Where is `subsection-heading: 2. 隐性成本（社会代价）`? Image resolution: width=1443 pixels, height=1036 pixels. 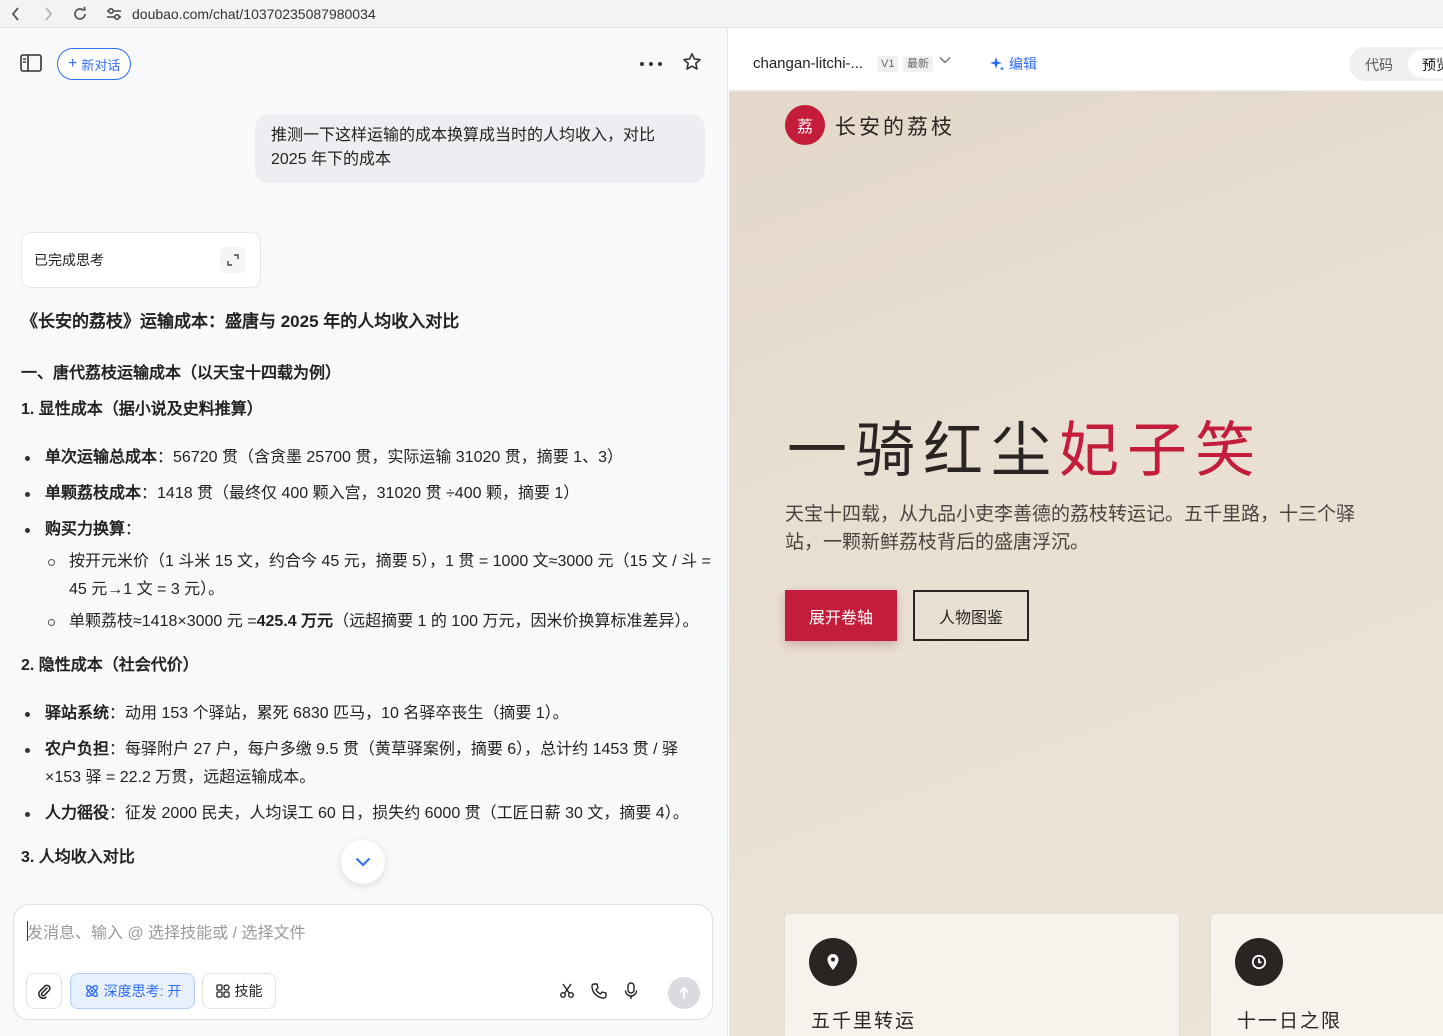 subsection-heading: 2. 隐性成本（社会代价） is located at coordinates (110, 665).